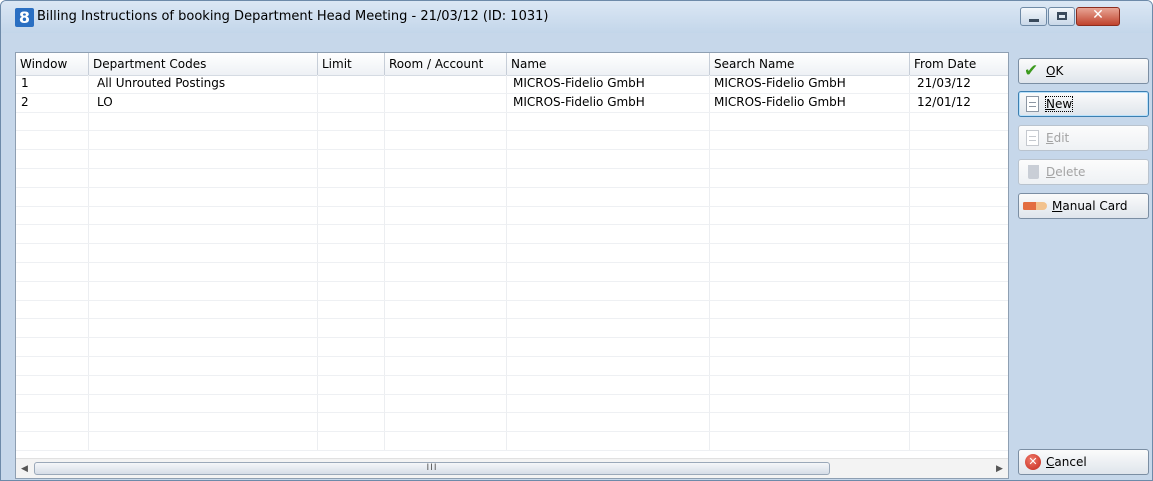  What do you see at coordinates (351, 64) in the screenshot?
I see `column-header-limit: Limit` at bounding box center [351, 64].